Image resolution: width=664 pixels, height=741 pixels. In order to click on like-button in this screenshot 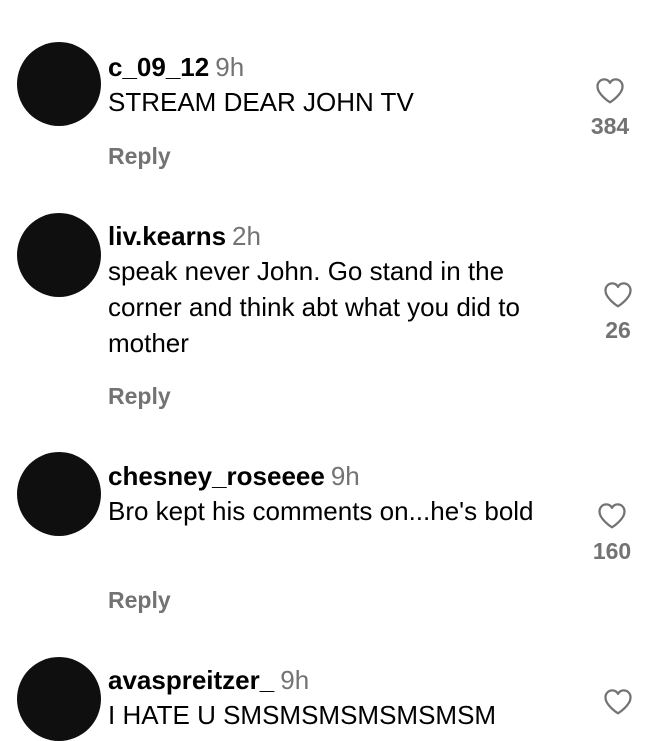, I will do `click(618, 702)`.